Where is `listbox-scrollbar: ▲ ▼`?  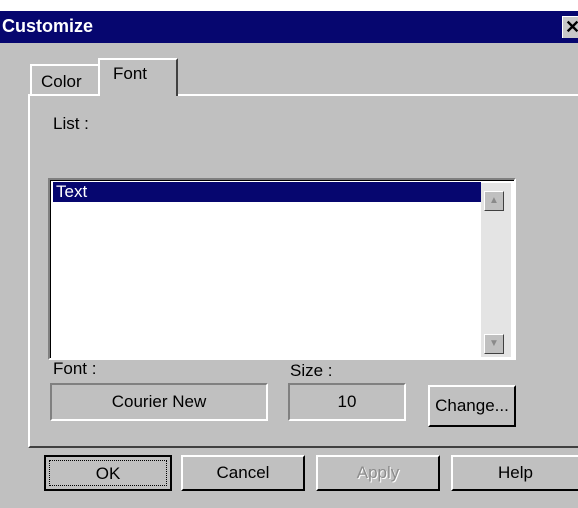 listbox-scrollbar: ▲ ▼ is located at coordinates (496, 270).